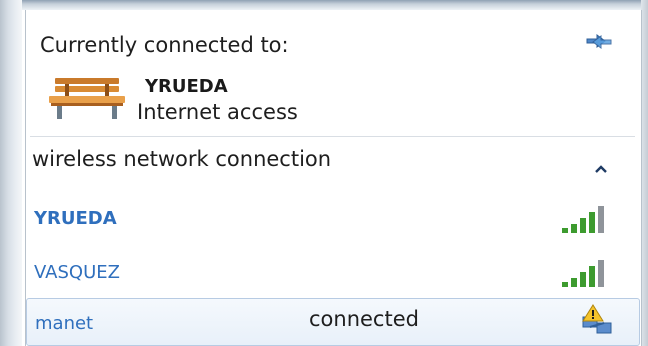 Image resolution: width=648 pixels, height=346 pixels. What do you see at coordinates (164, 45) in the screenshot?
I see `currently-connected-heading: Currently connected to:` at bounding box center [164, 45].